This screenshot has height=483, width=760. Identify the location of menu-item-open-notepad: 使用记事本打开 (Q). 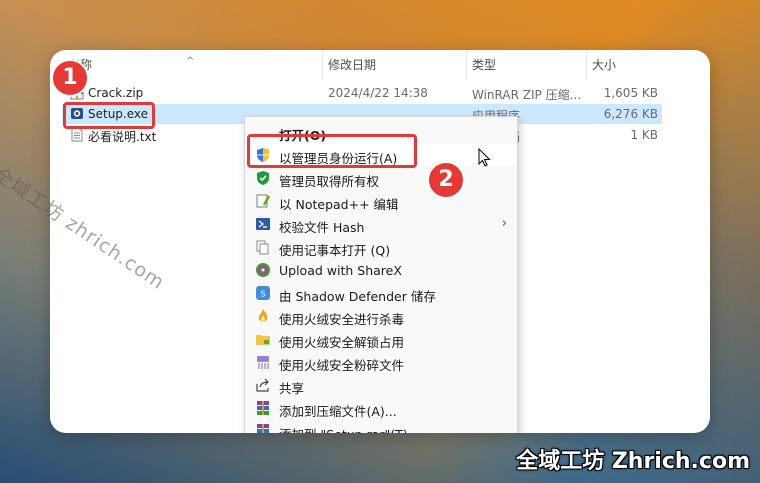
(381, 247).